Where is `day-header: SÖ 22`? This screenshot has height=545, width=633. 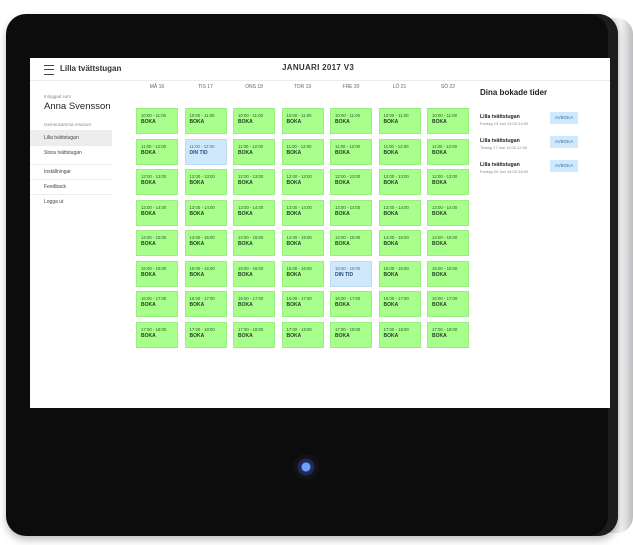
day-header: SÖ 22 is located at coordinates (448, 87).